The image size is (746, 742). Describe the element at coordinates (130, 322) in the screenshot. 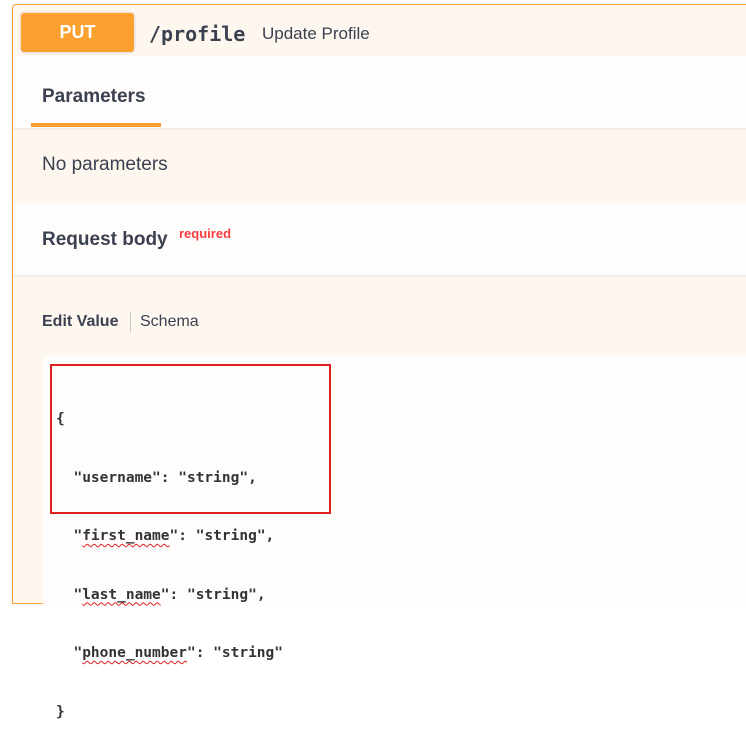

I see `tab-separator` at that location.